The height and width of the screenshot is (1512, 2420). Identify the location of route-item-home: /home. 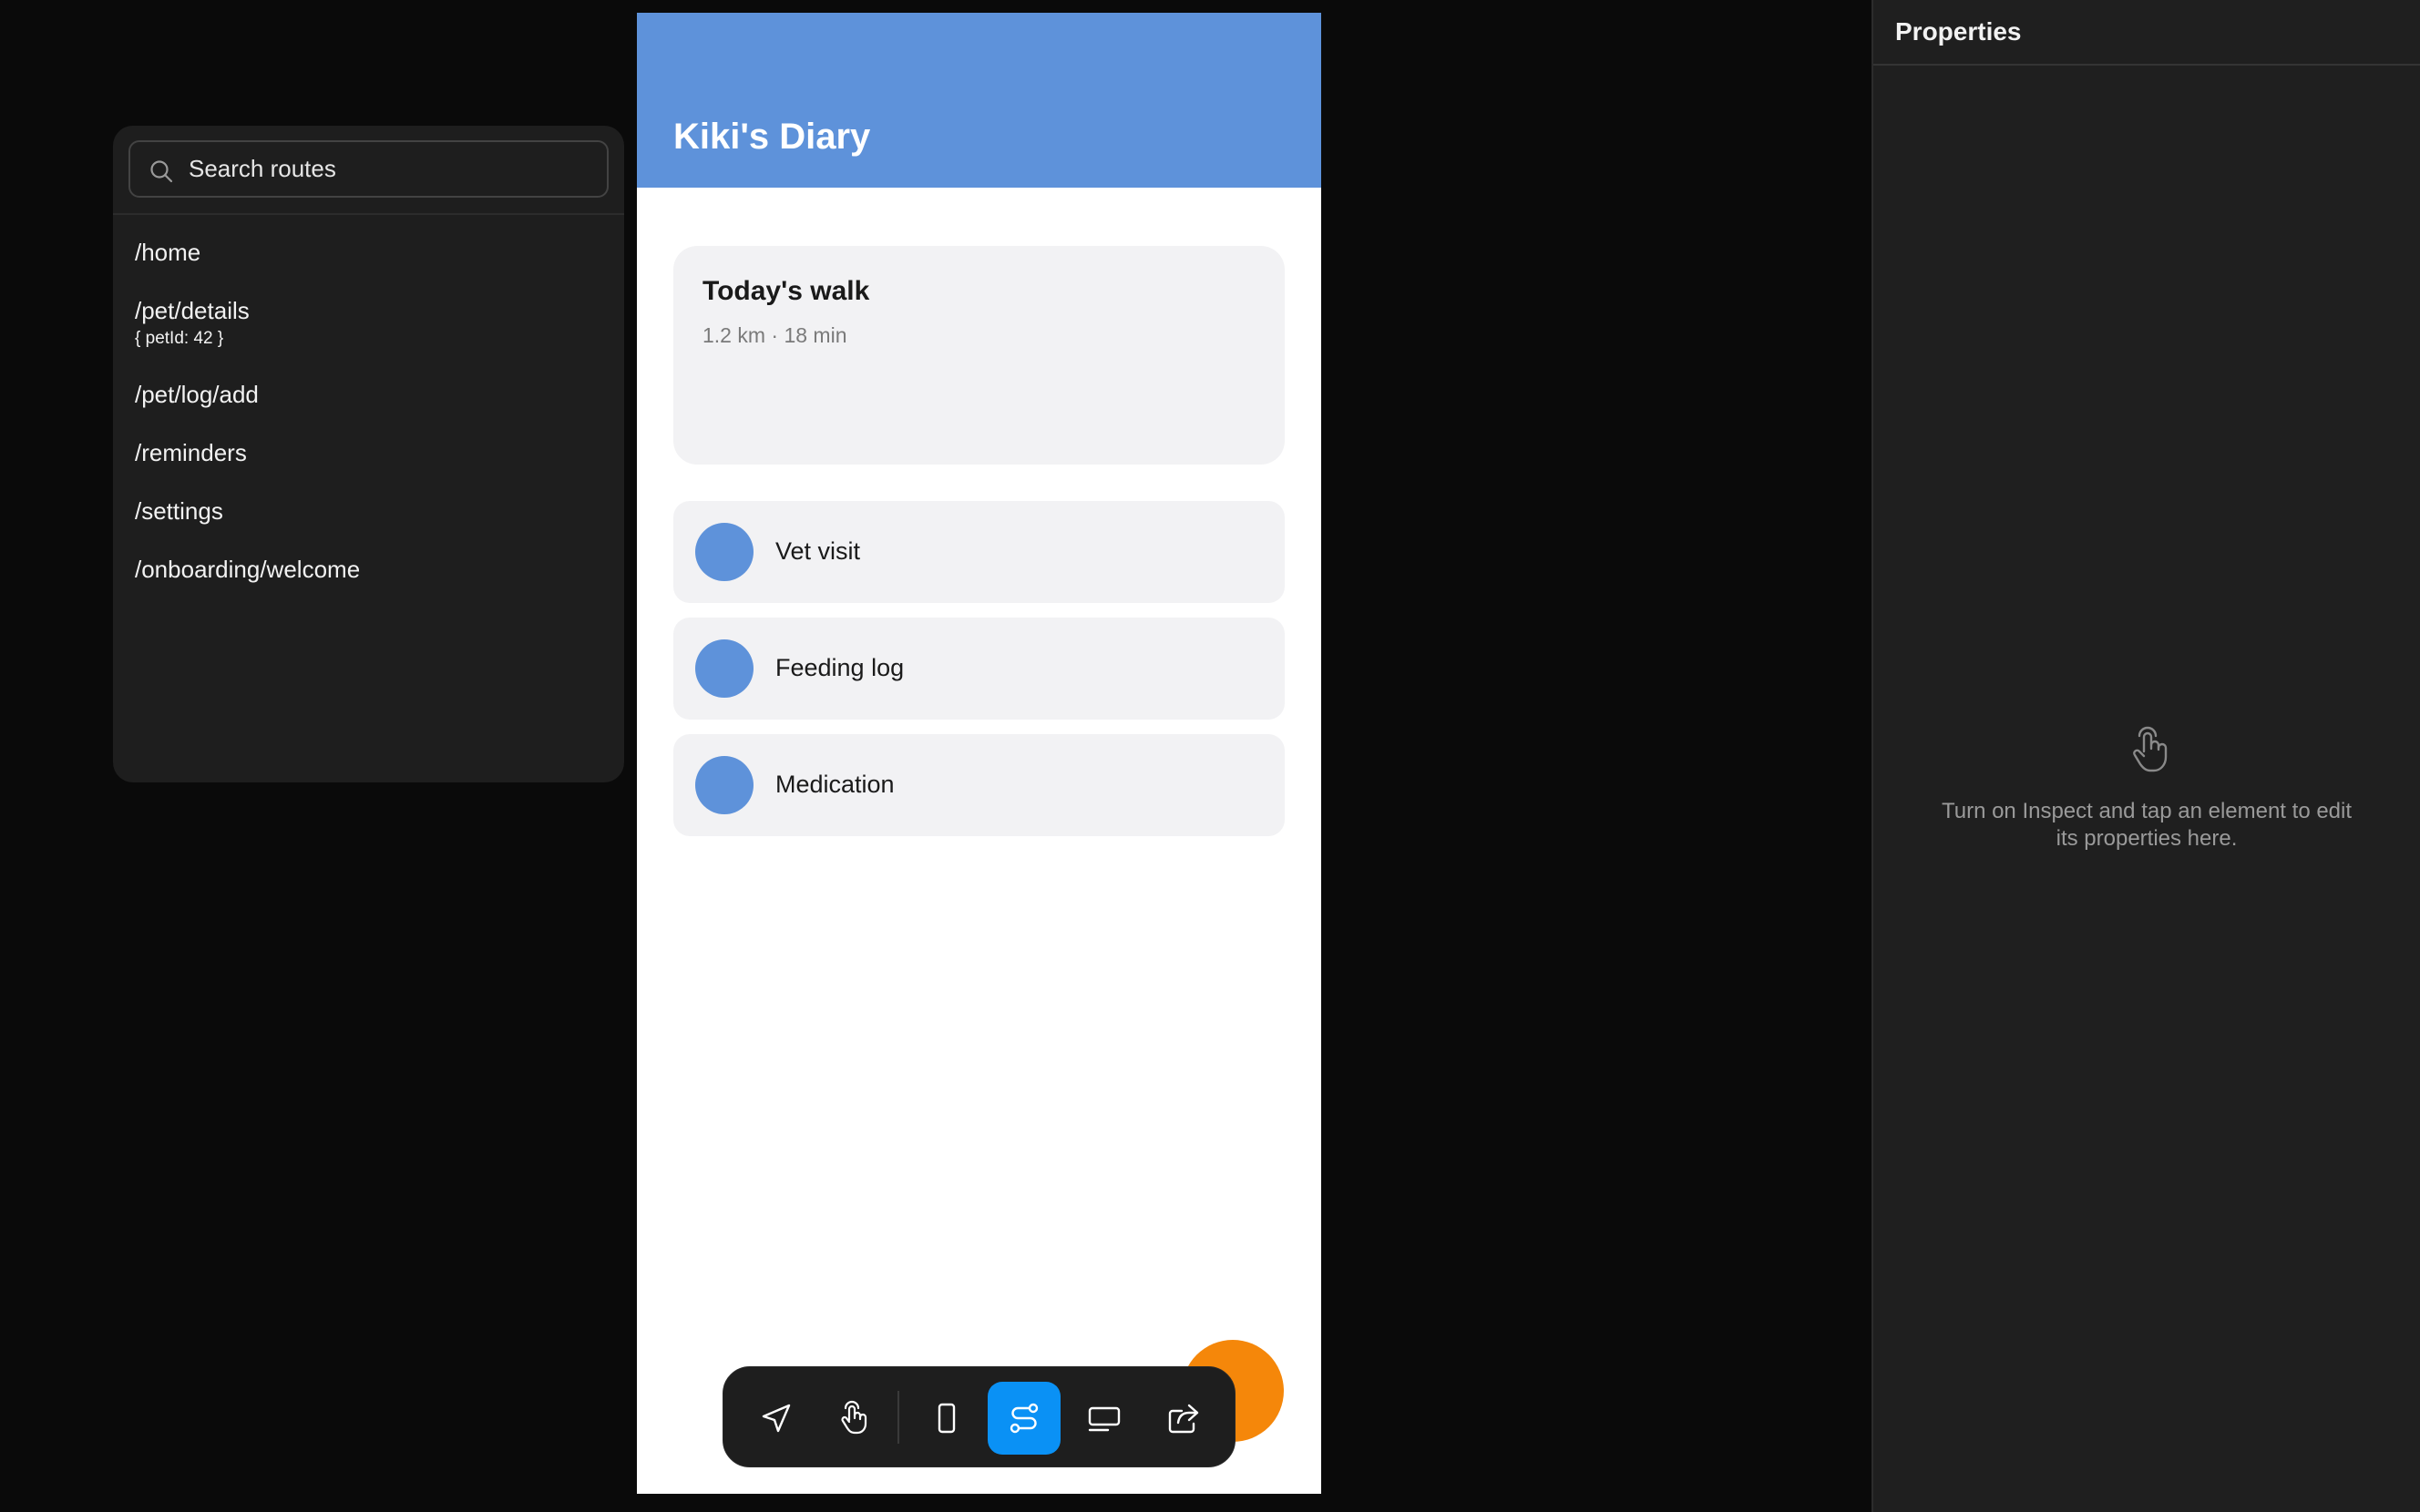
(167, 252).